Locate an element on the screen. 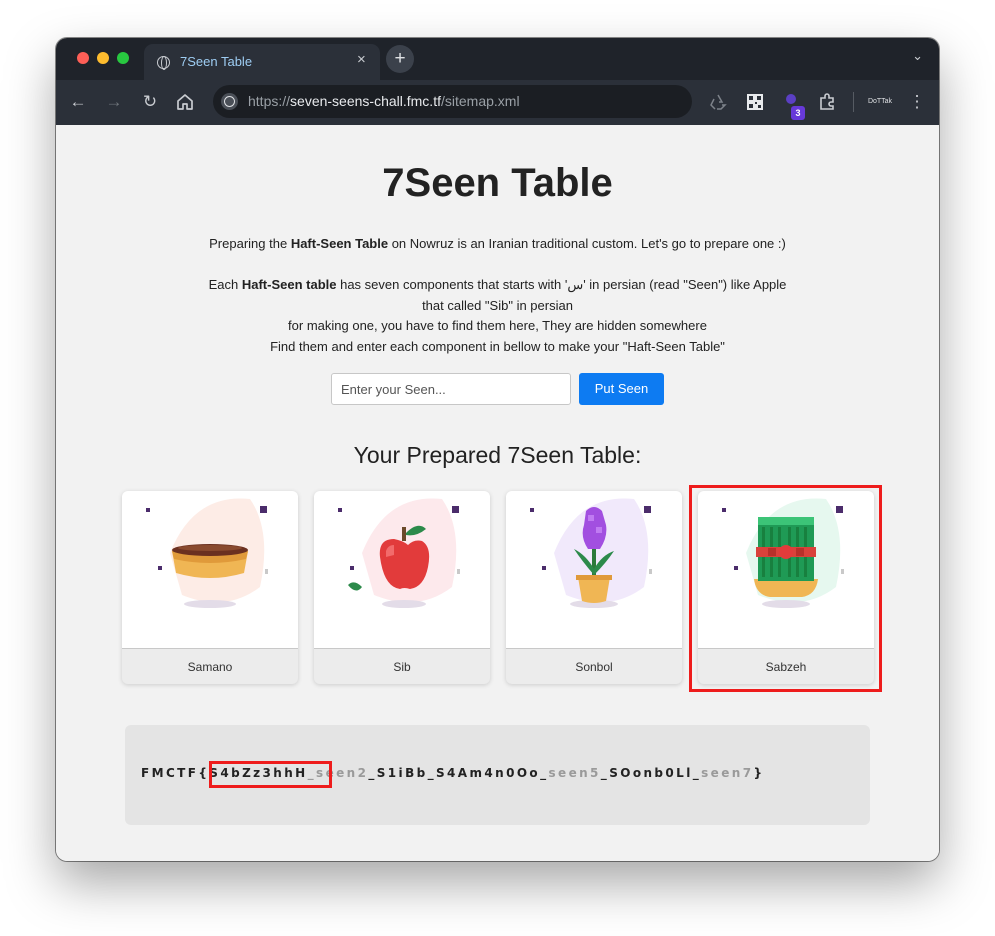 Image resolution: width=995 pixels, height=936 pixels. titlebar: 7Seen Table × + ⌄ is located at coordinates (497, 59).